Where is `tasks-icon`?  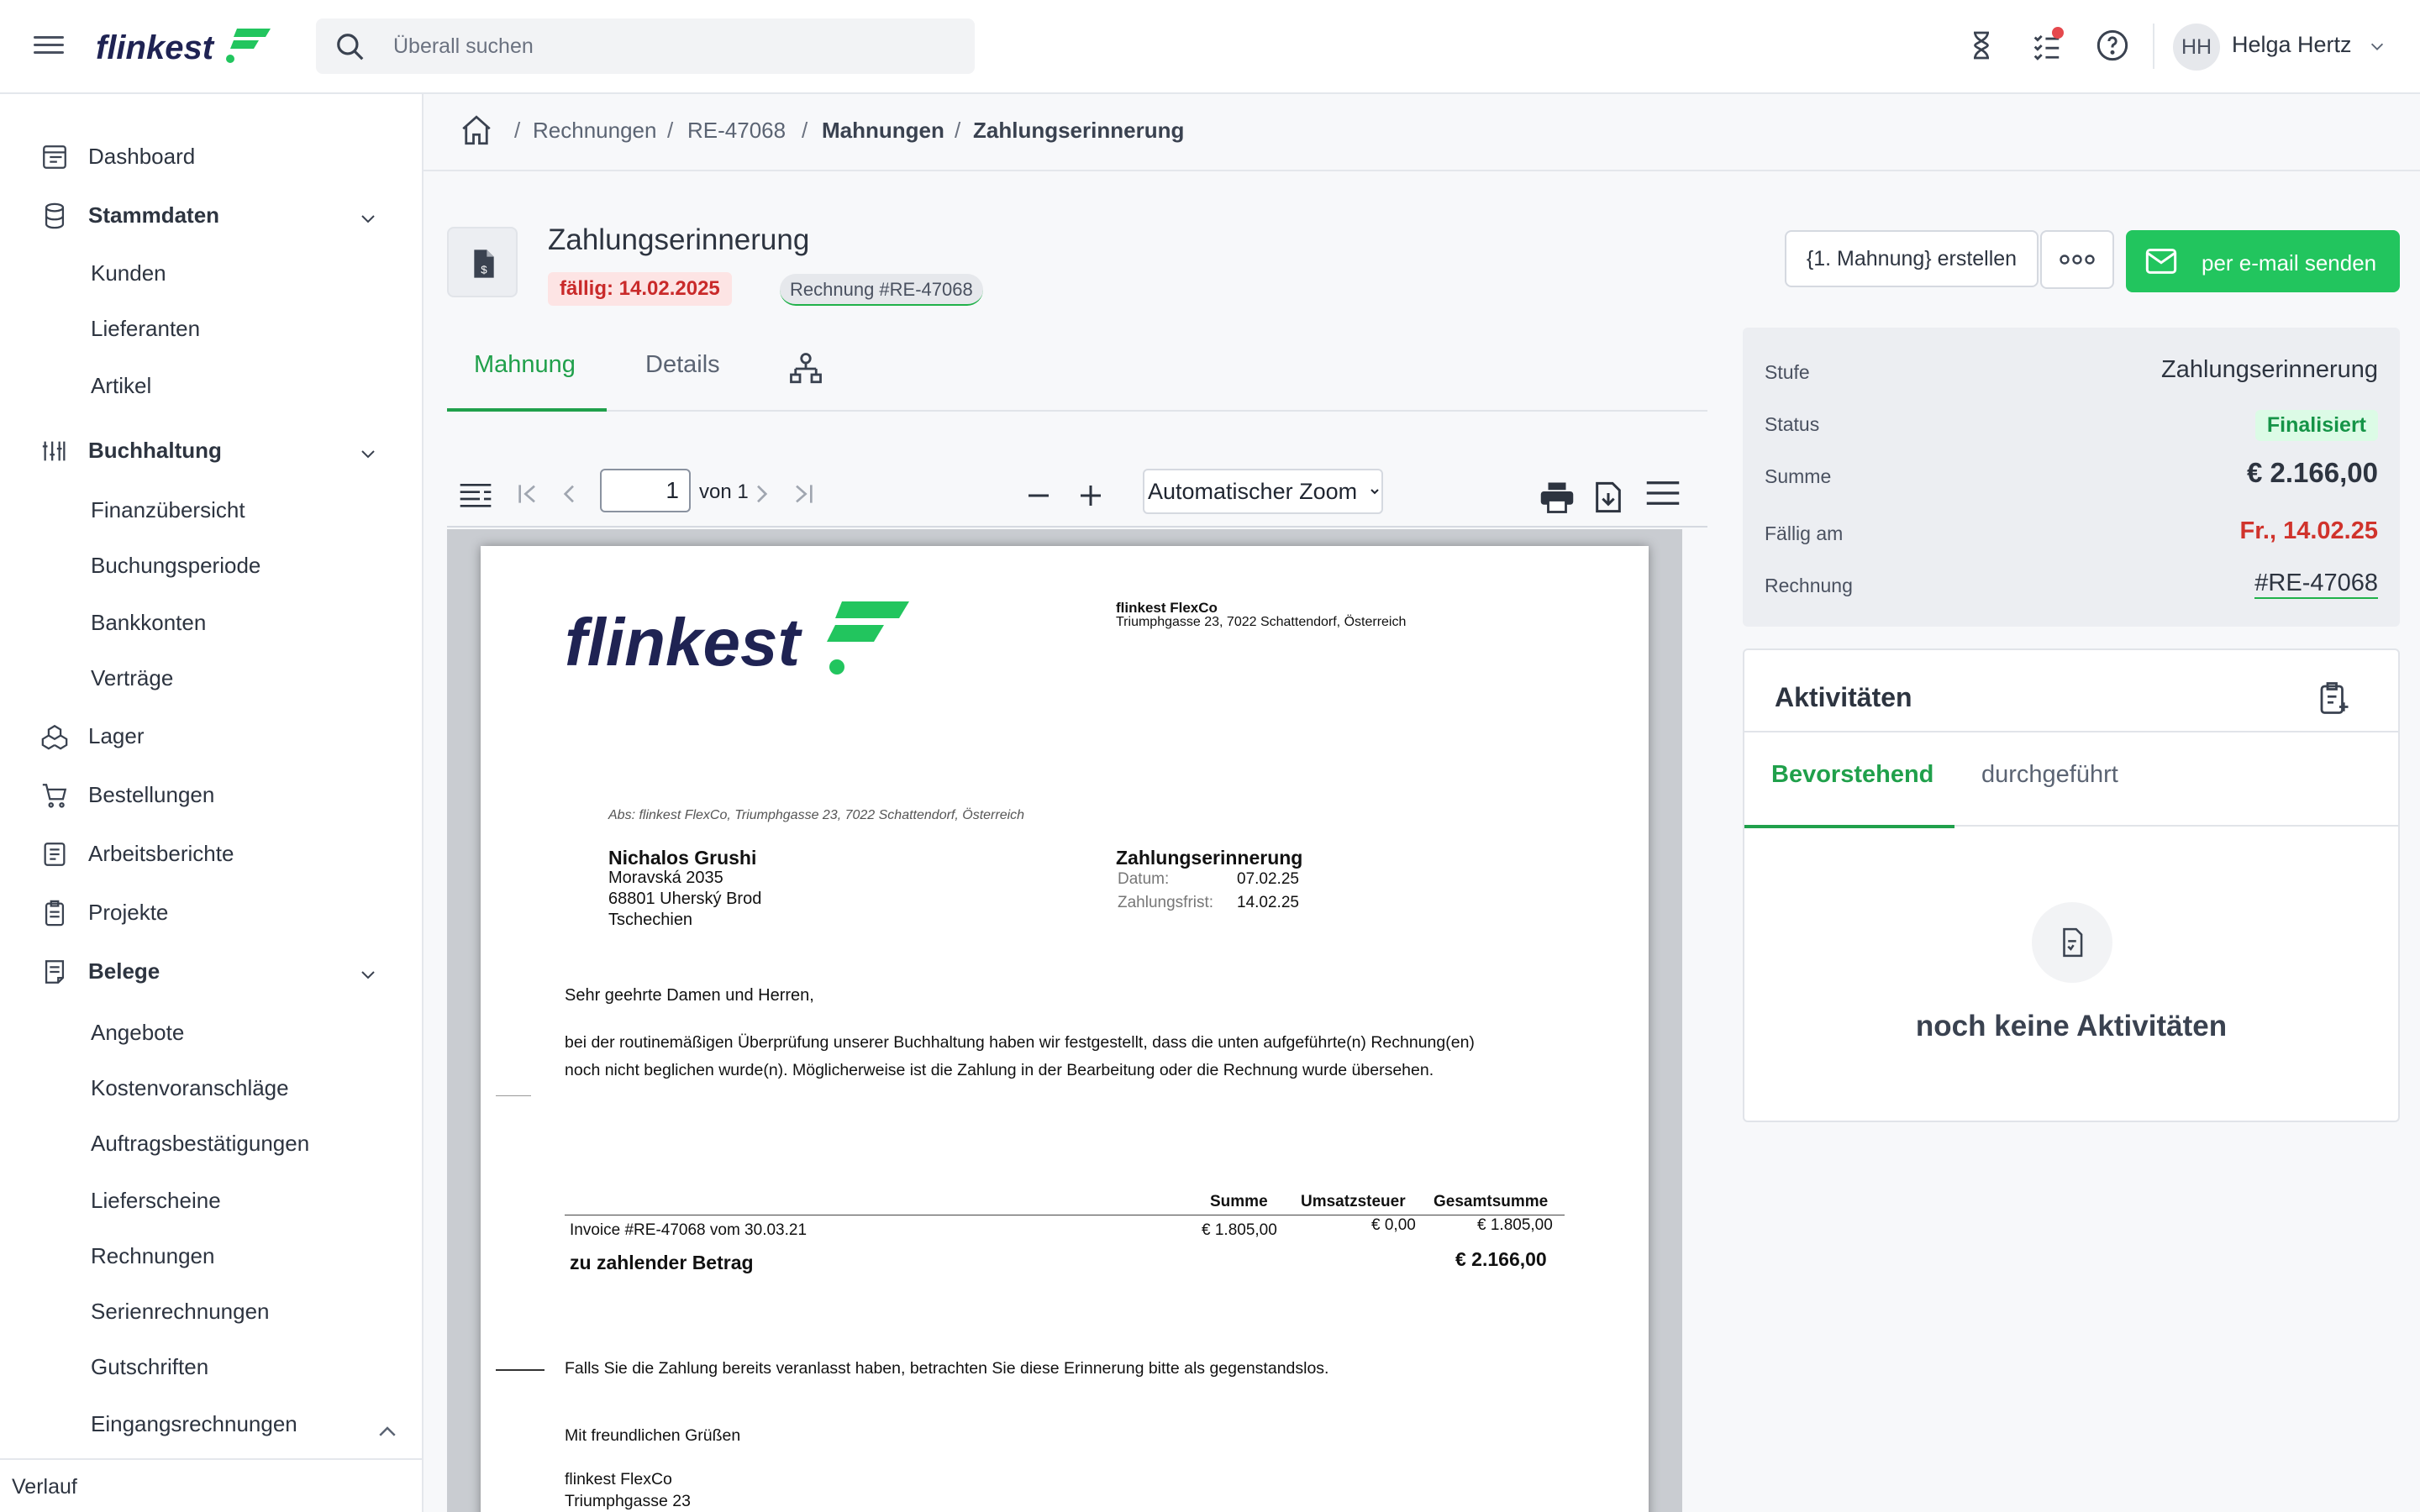
tasks-icon is located at coordinates (2047, 45).